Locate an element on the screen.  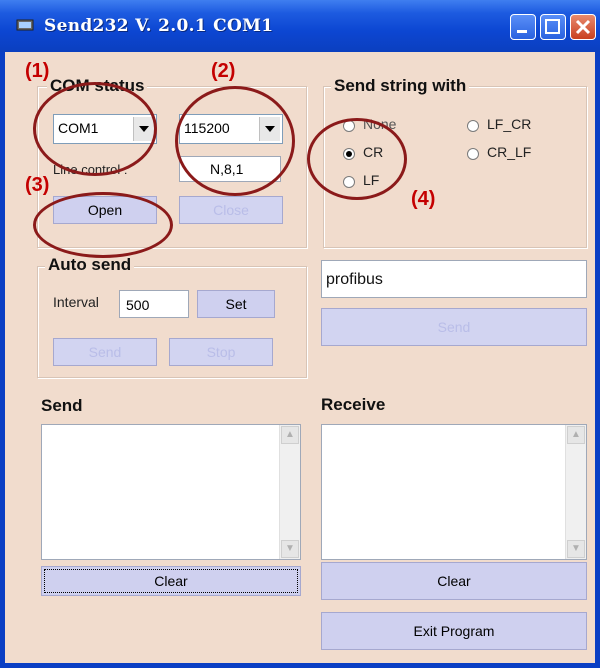
radio-cr-lf-label: CR_LF is located at coordinates (509, 152).